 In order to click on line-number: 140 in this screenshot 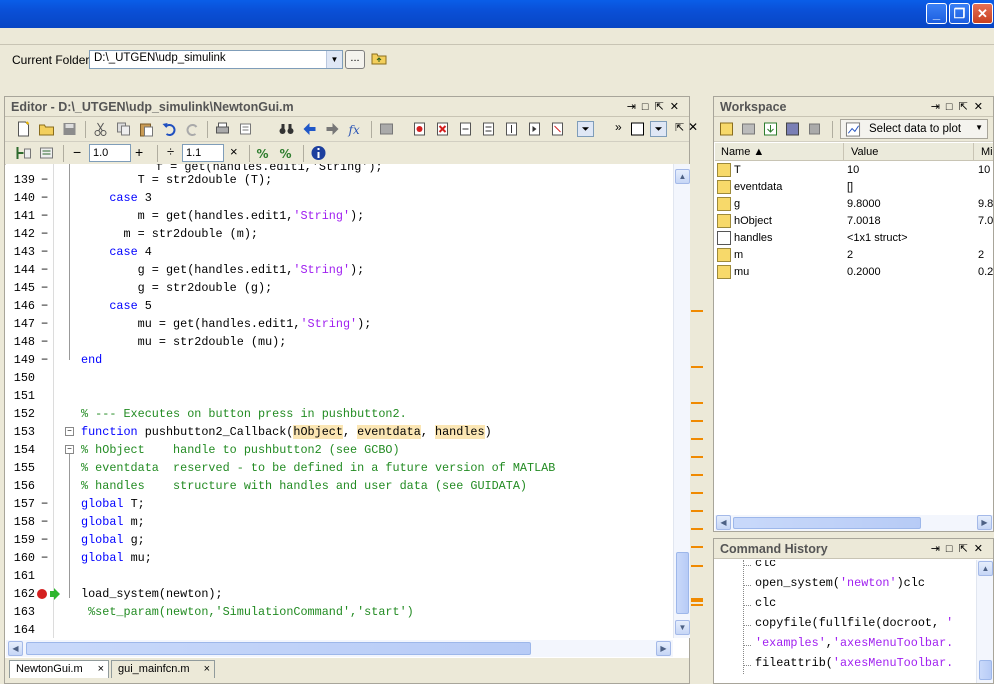, I will do `click(20, 198)`.